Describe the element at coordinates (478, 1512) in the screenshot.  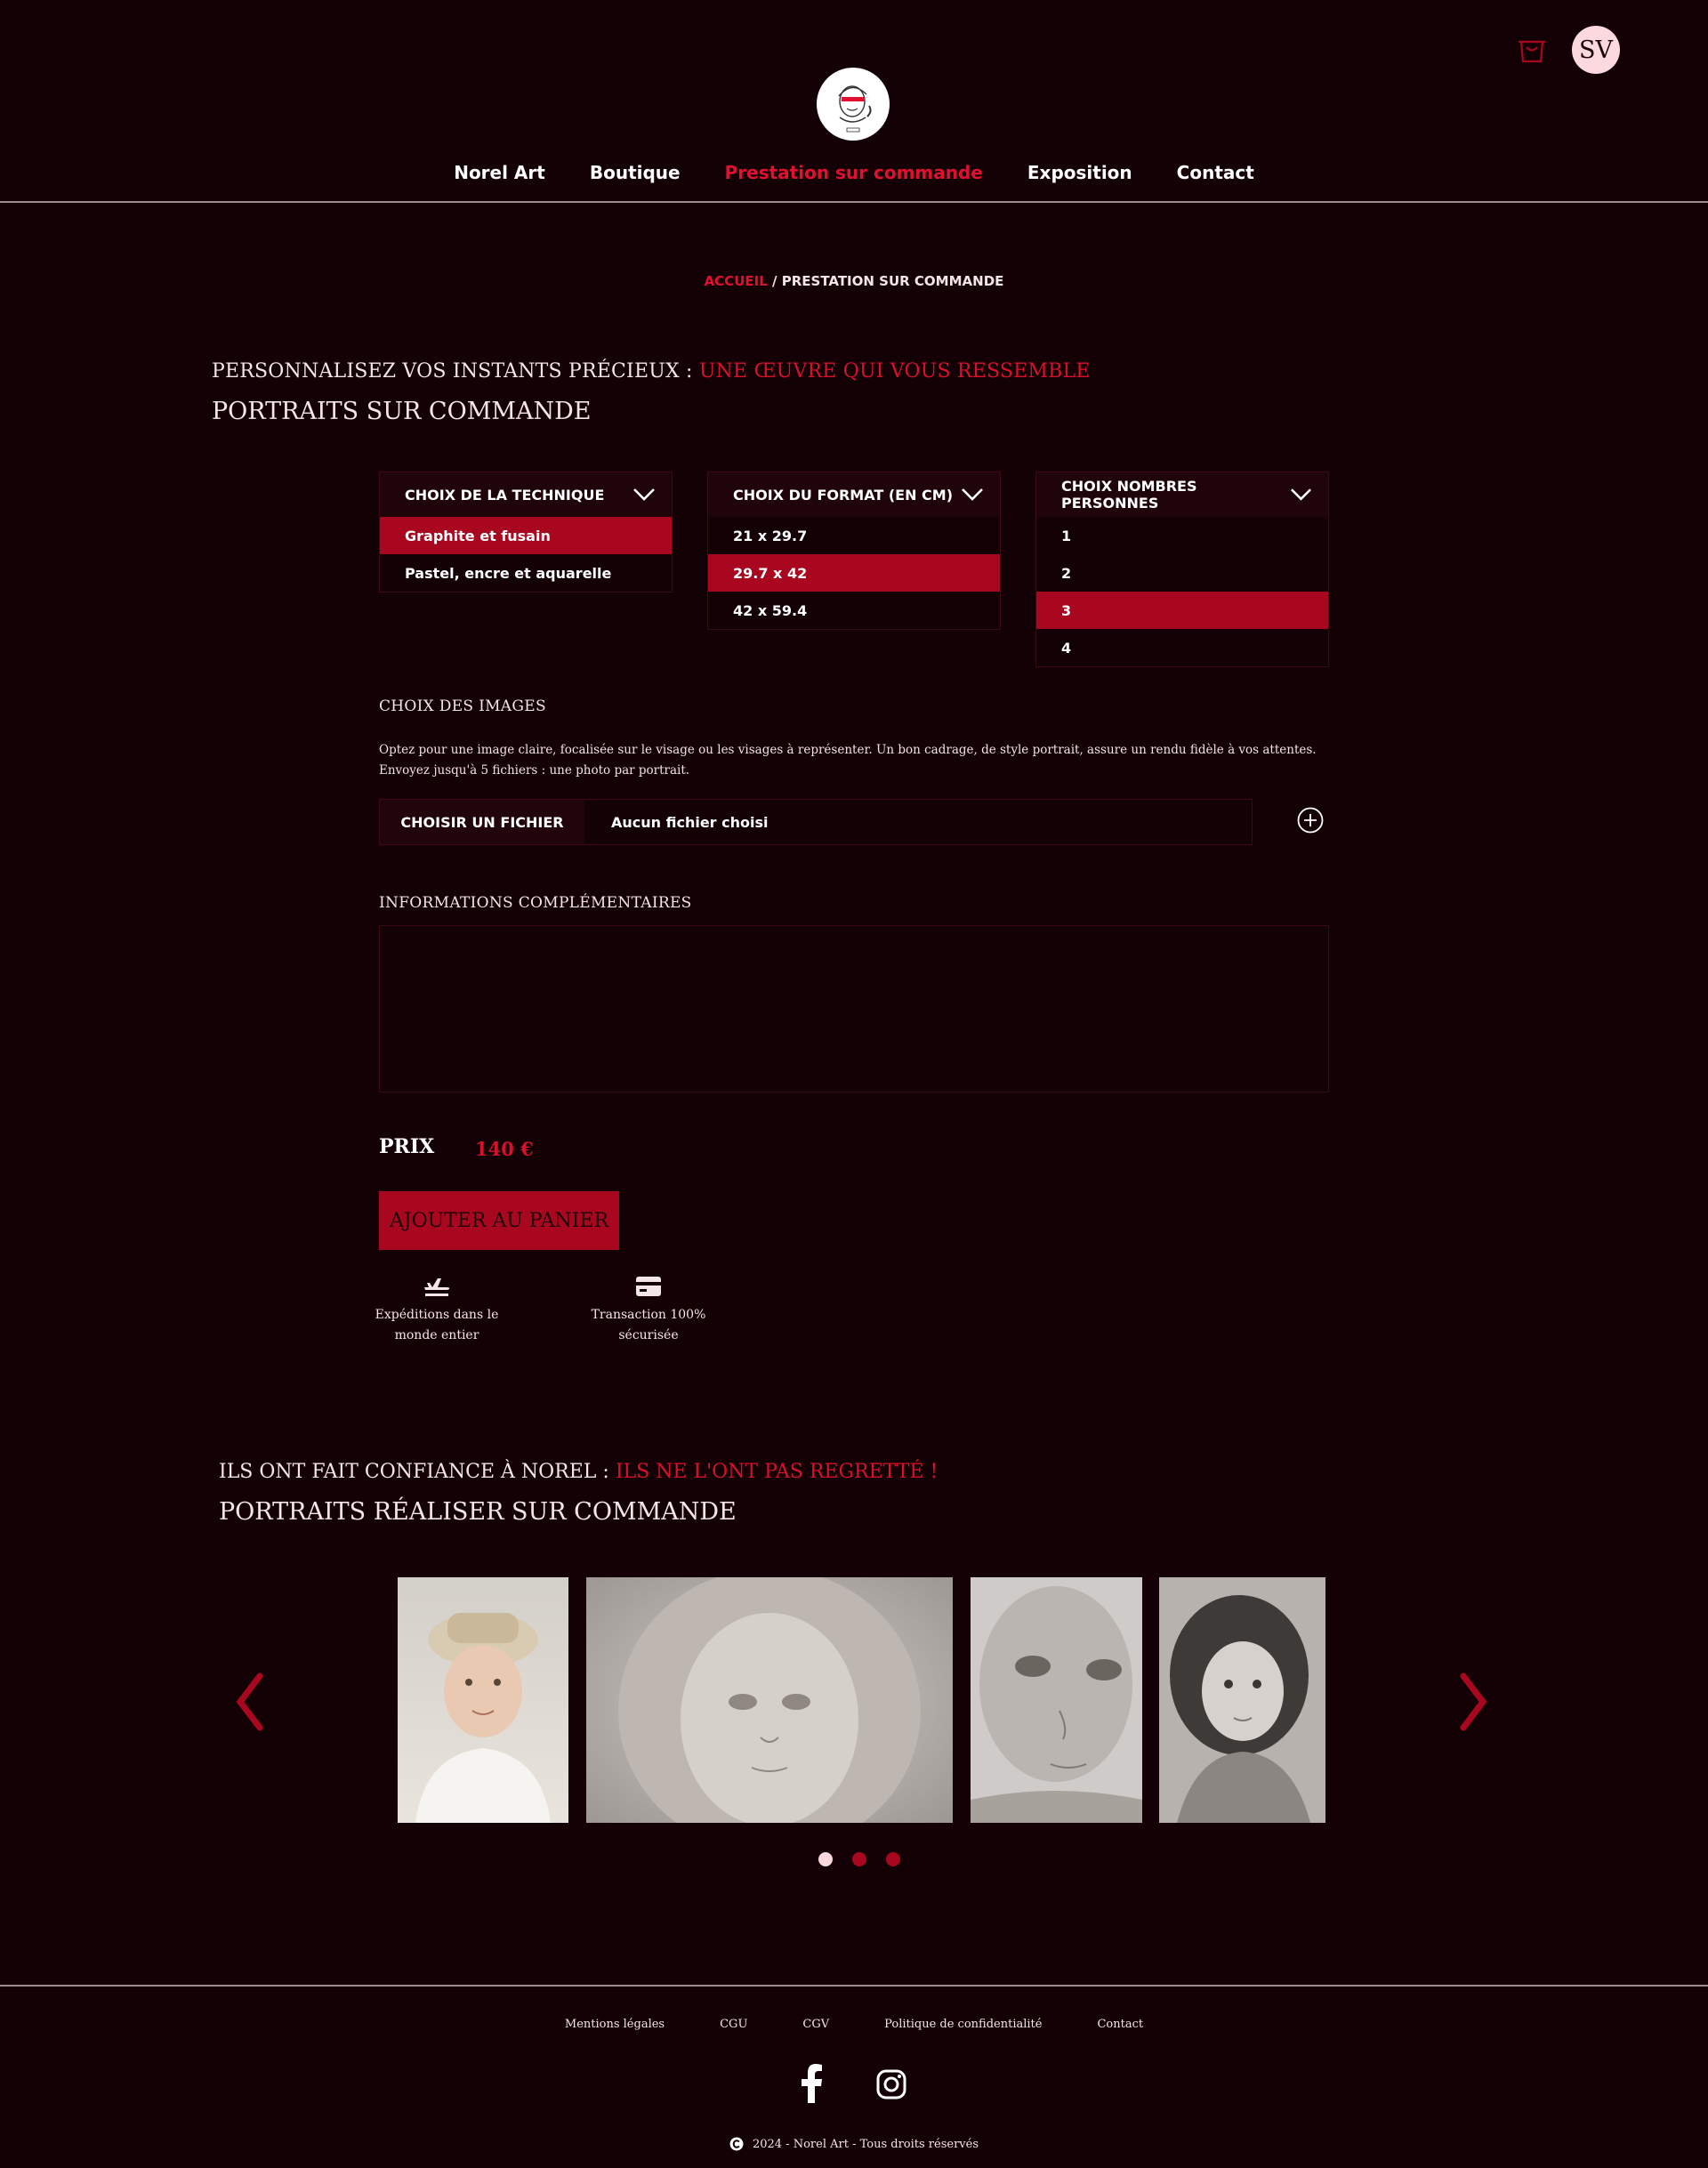
I see `testimonials-subtitle: PORTRAITS RÉALISER SUR COMMANDE` at that location.